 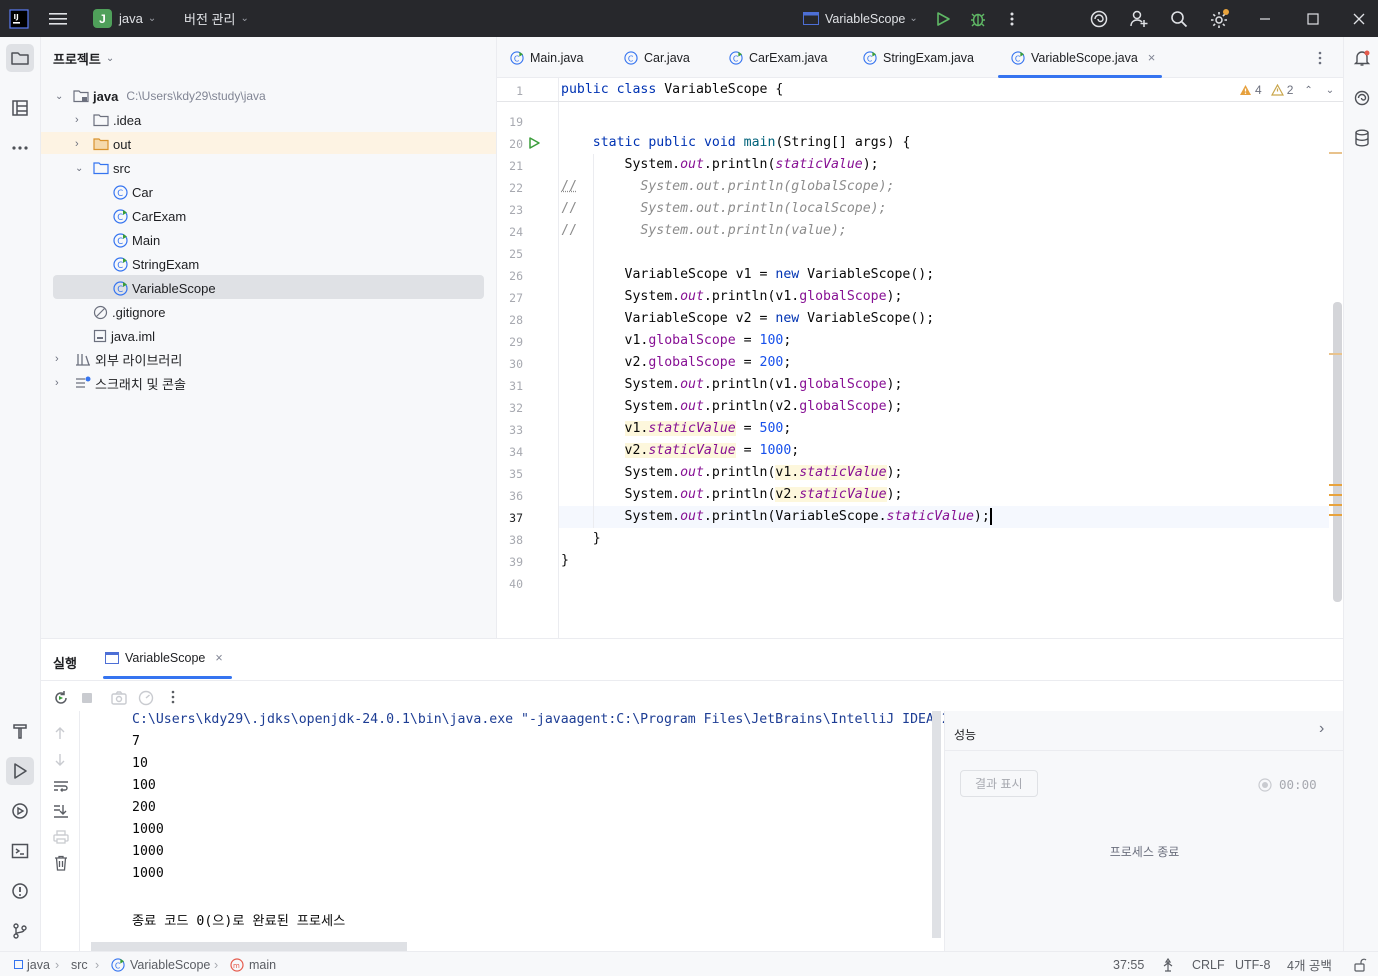 What do you see at coordinates (1139, 18) in the screenshot?
I see `add-user-icon` at bounding box center [1139, 18].